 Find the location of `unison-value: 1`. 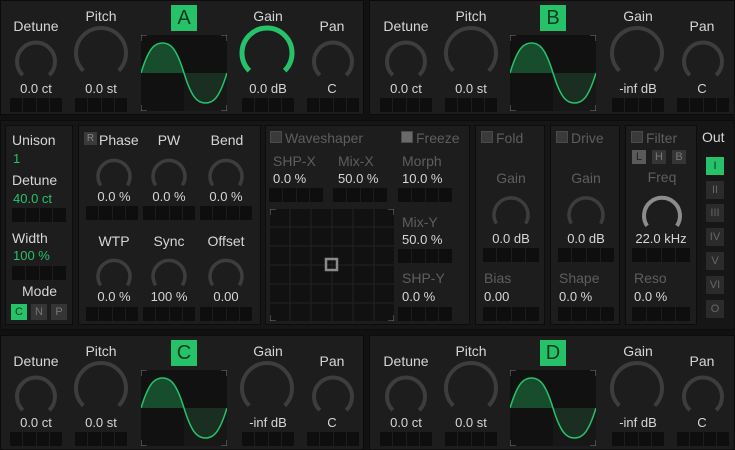

unison-value: 1 is located at coordinates (16, 158).